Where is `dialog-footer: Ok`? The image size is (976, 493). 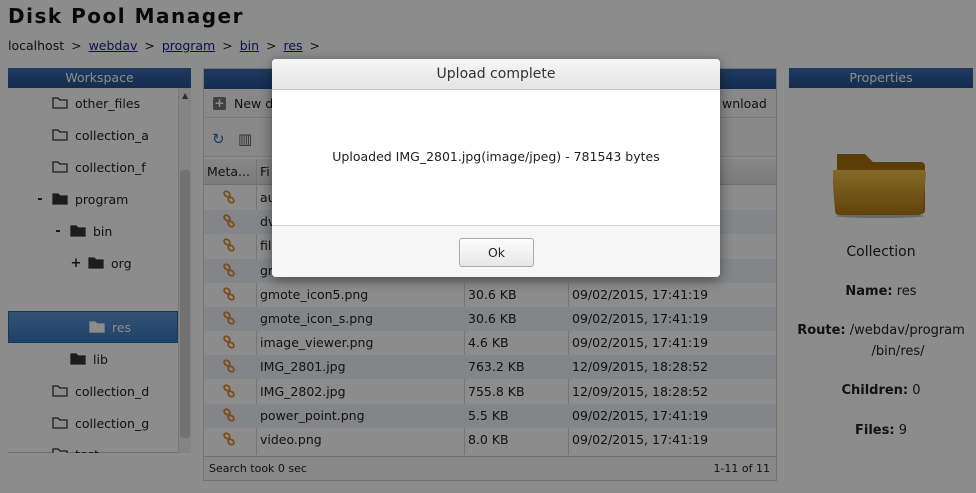
dialog-footer: Ok is located at coordinates (496, 251).